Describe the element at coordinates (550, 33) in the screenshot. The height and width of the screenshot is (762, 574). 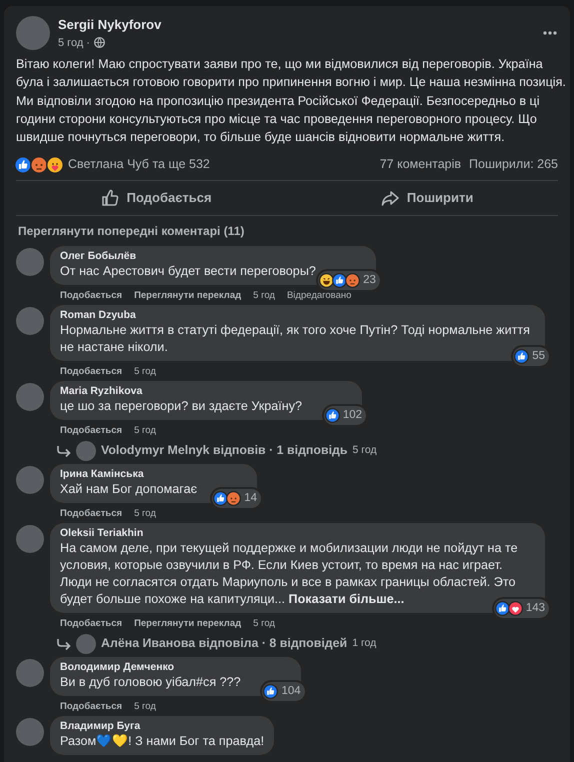
I see `more-options-icon` at that location.